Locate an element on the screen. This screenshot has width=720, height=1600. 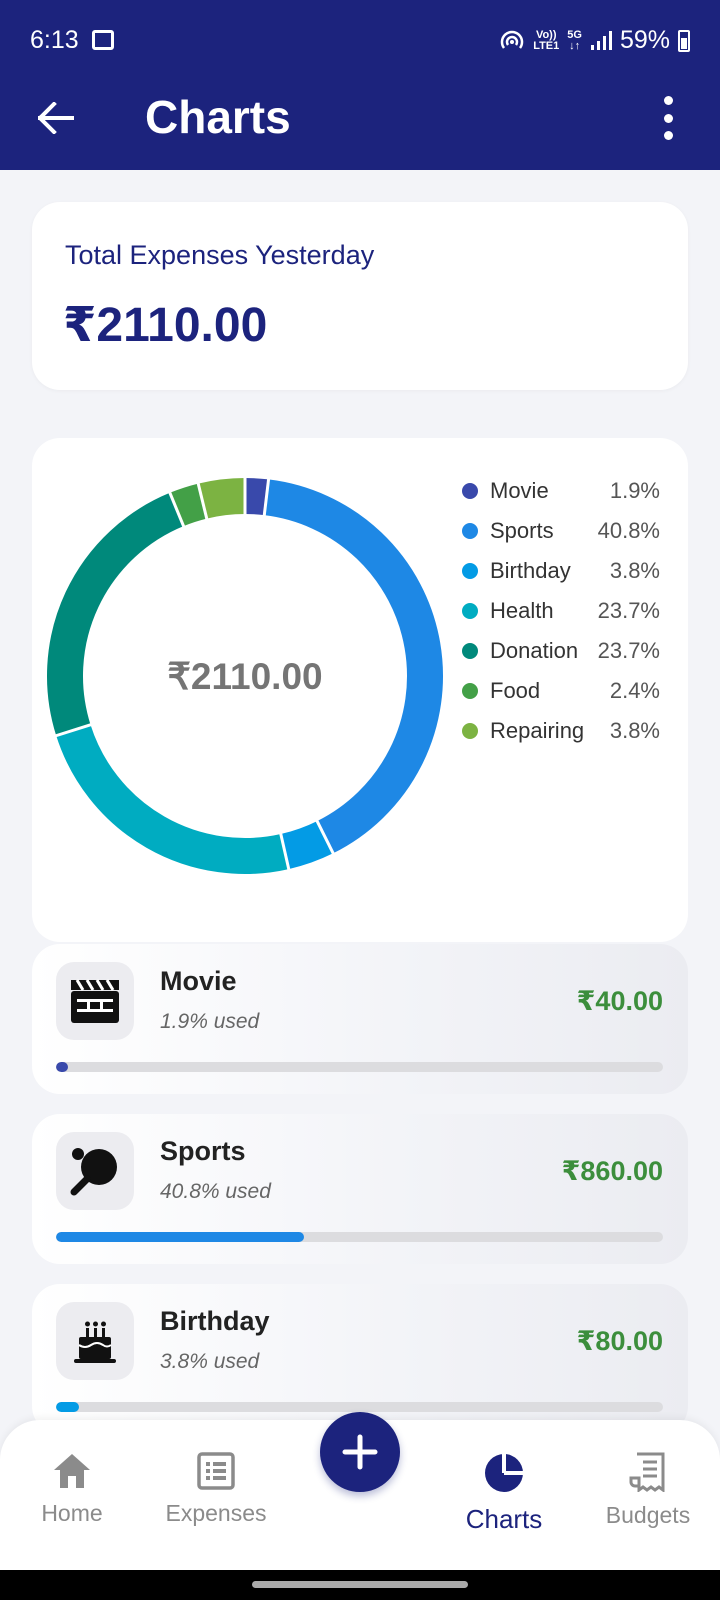
signal-icon is located at coordinates (601, 40).